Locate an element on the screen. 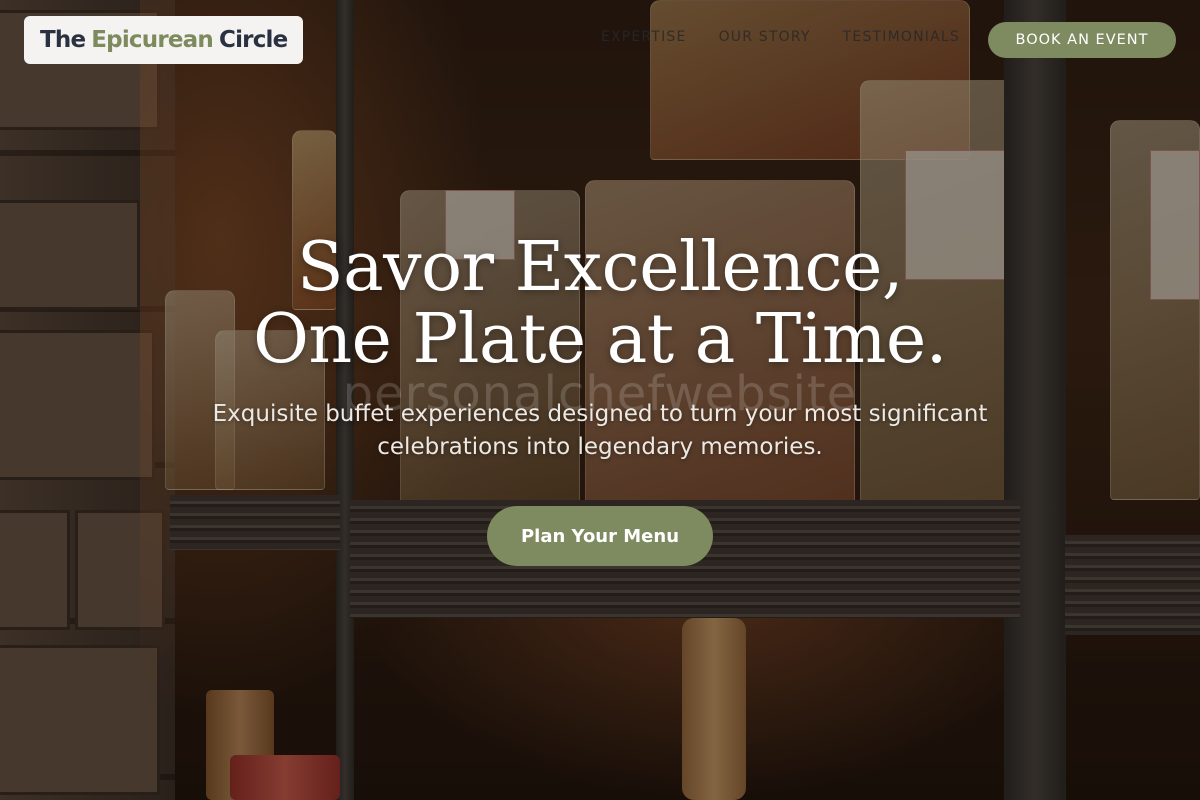 This screenshot has width=1200, height=800. logo-text-the: The is located at coordinates (63, 40).